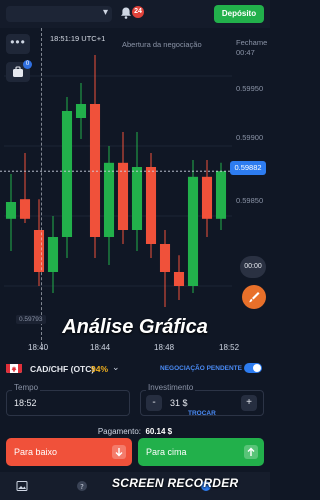 Image resolution: width=320 pixels, height=500 pixels. Describe the element at coordinates (59, 14) in the screenshot. I see `account-selector: ▾` at that location.